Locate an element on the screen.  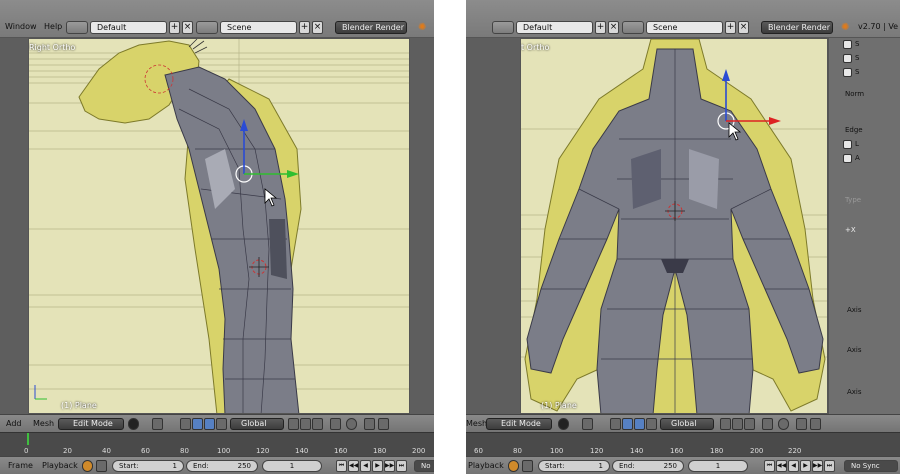
sync-select: No is located at coordinates (424, 466).